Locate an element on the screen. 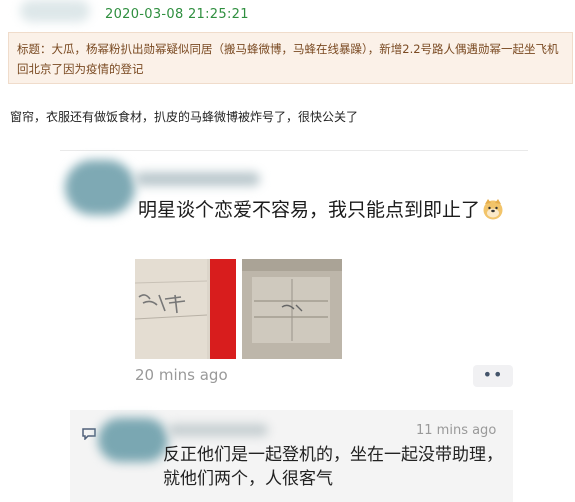 This screenshot has width=575, height=502. blurred-avatar is located at coordinates (55, 11).